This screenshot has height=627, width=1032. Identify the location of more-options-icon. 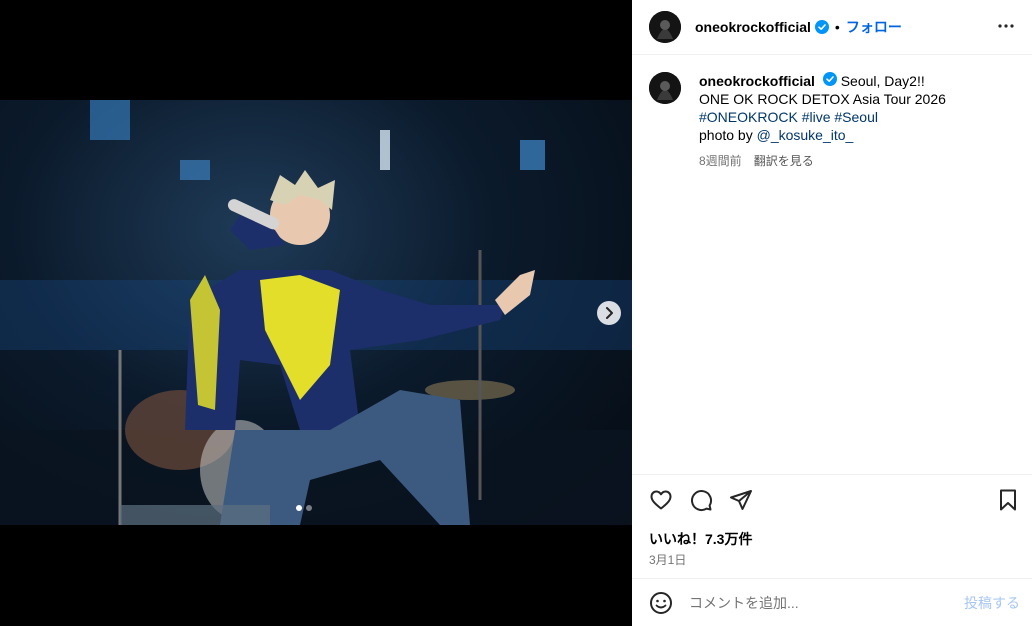
(1006, 28).